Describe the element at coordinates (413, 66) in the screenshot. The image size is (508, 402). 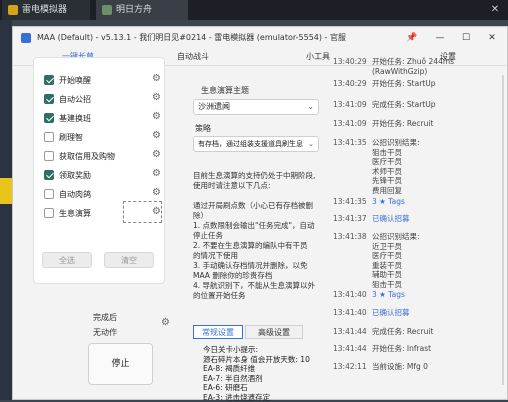
I see `log-message: 开始任务: Zhuǒ 244ms (RawWithGzip)` at that location.